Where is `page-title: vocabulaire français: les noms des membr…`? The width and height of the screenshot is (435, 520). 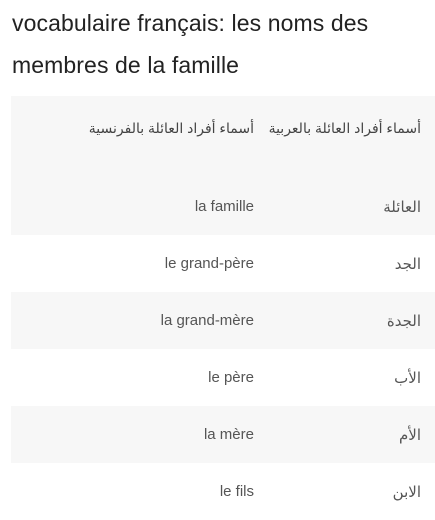
page-title: vocabulaire français: les noms des membr… is located at coordinates (190, 44).